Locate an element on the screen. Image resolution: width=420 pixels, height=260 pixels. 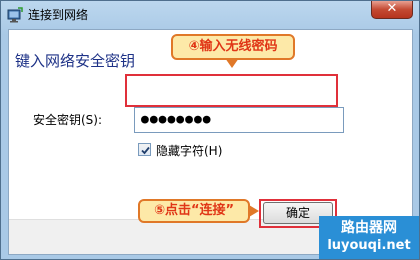
hide-characters-label: 隐藏字符(H) is located at coordinates (189, 151).